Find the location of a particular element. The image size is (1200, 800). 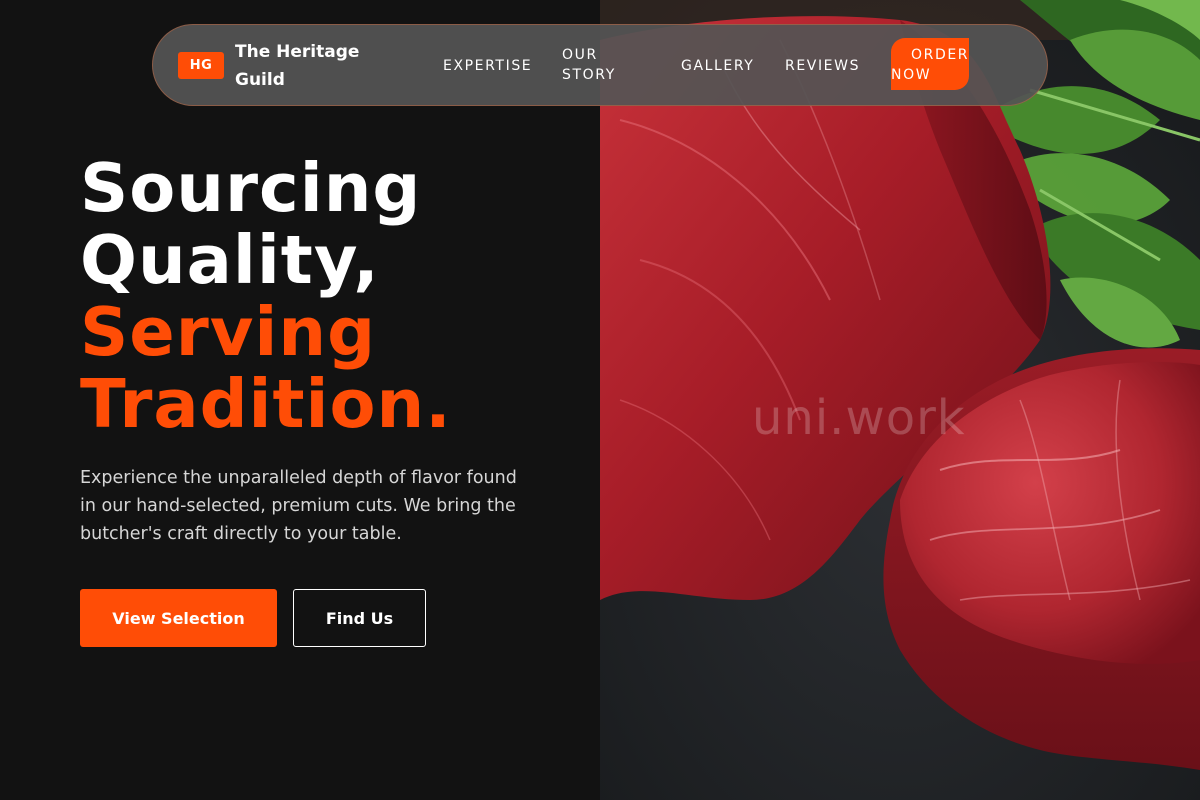

order-now-button: ORDER NOW is located at coordinates (932, 65).